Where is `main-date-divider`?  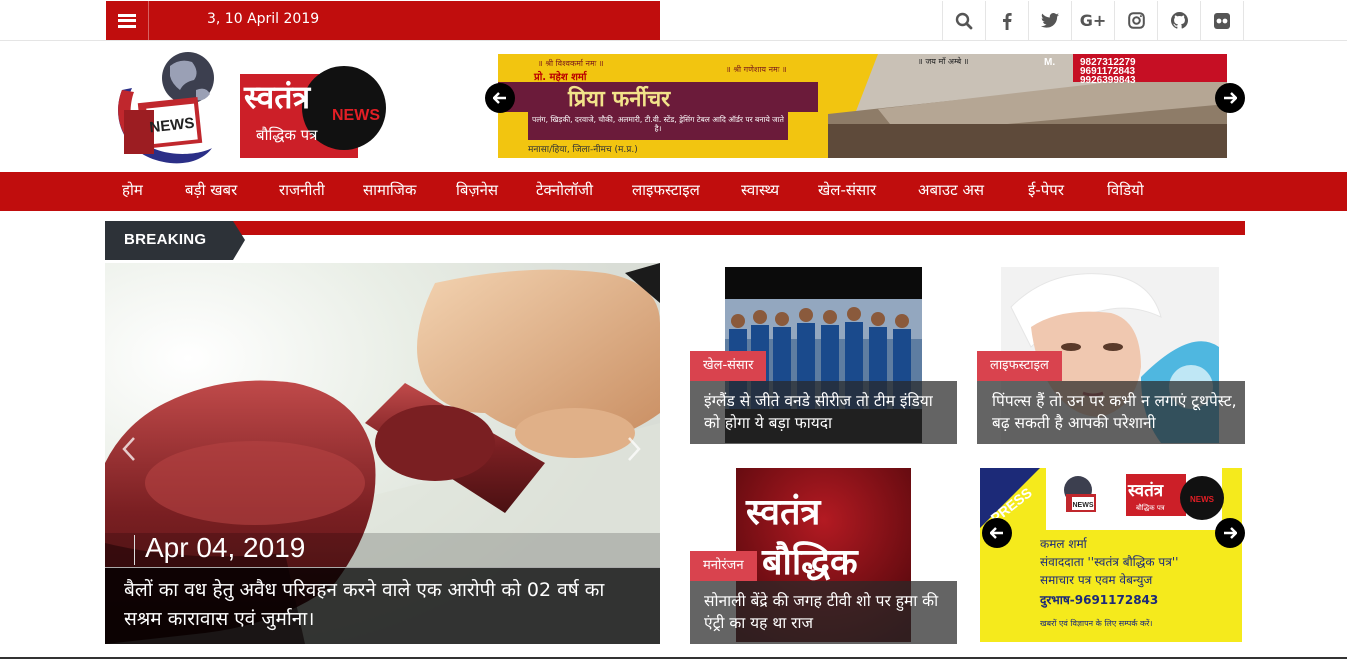
main-date-divider is located at coordinates (134, 550).